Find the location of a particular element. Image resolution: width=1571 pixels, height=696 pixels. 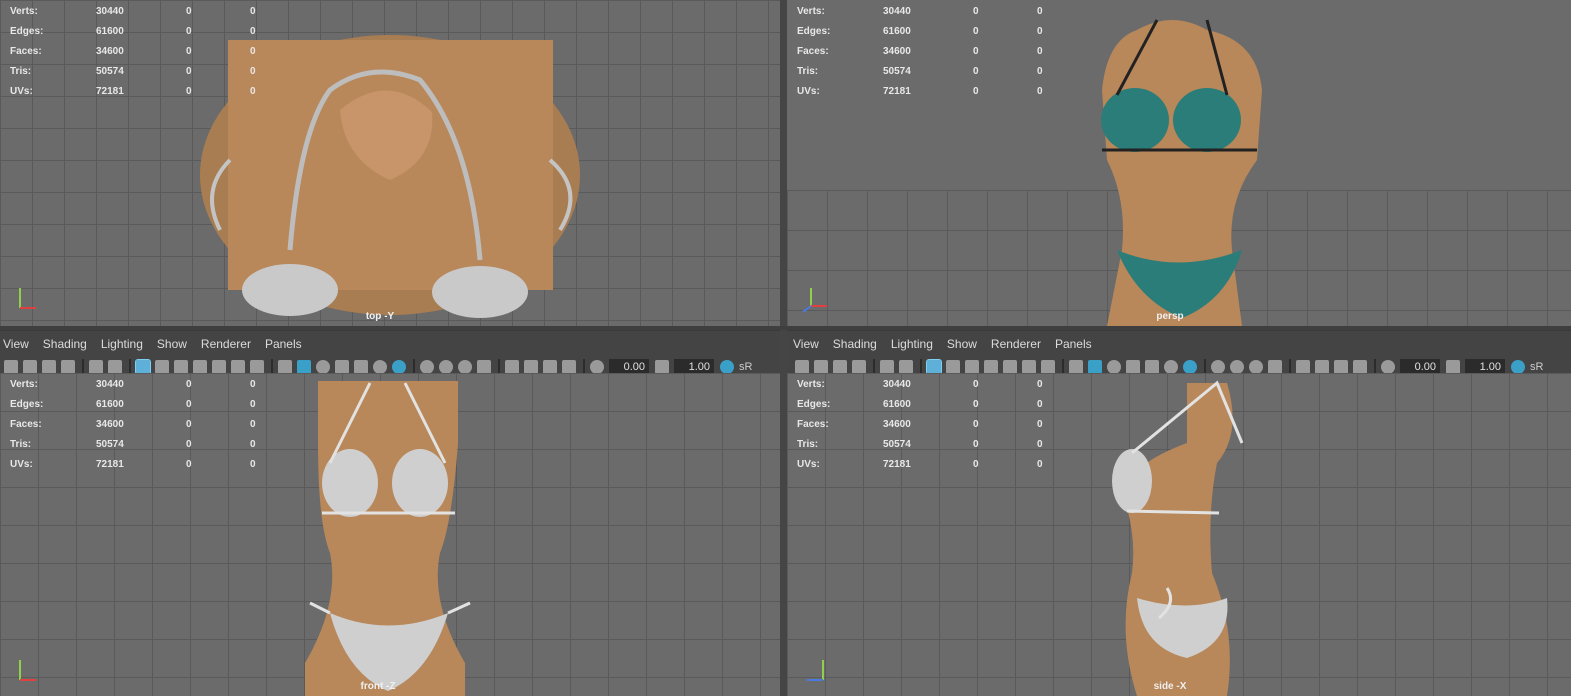

hud-row-verts: Verts: 30440 0 0 is located at coordinates (920, 384).